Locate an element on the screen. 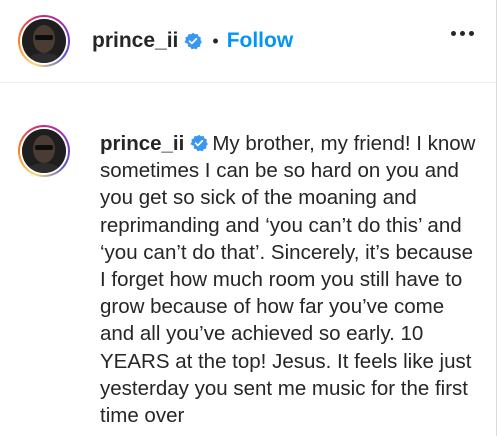 The image size is (499, 436). caption-username-link: prince_ii is located at coordinates (142, 143).